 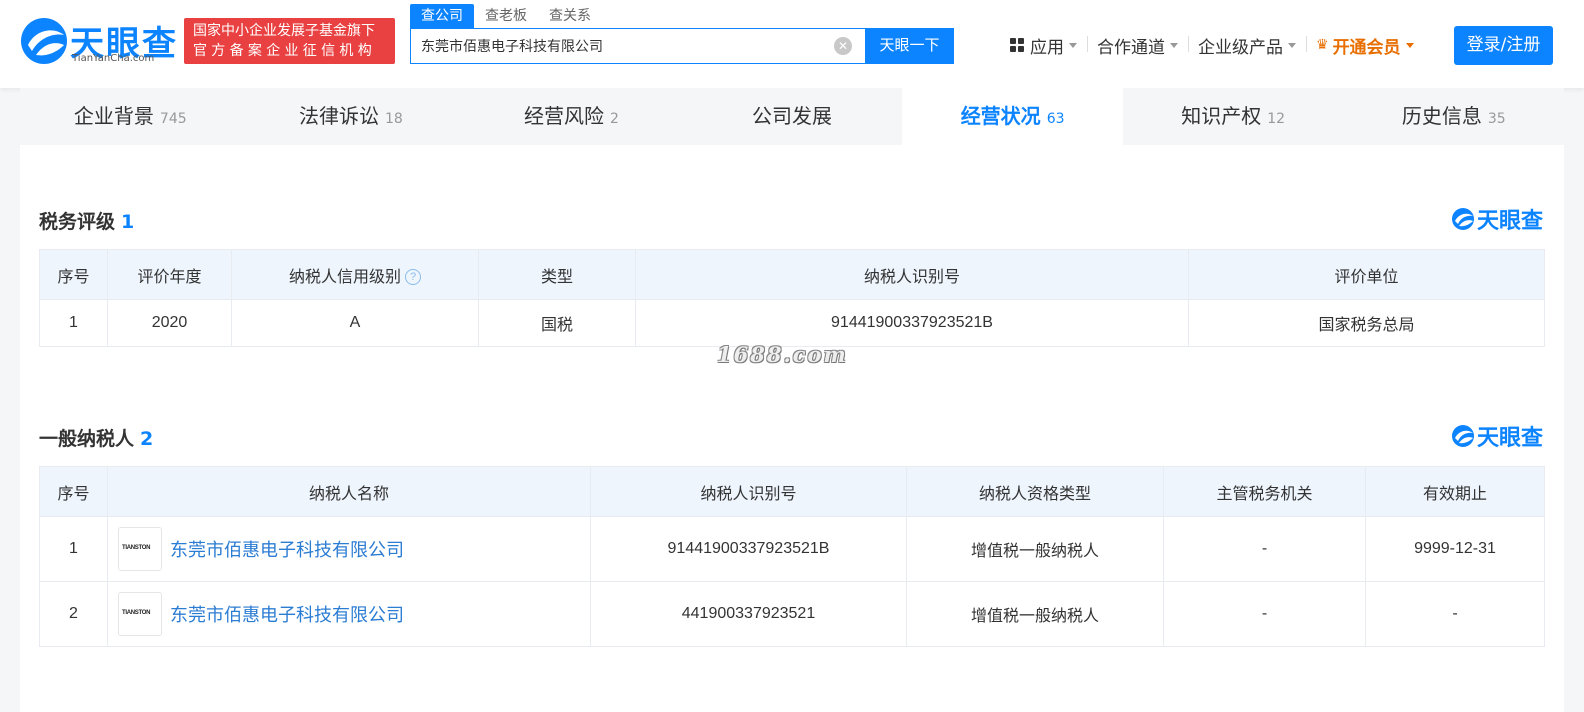 I want to click on cell-expiry: -, so click(x=1455, y=614).